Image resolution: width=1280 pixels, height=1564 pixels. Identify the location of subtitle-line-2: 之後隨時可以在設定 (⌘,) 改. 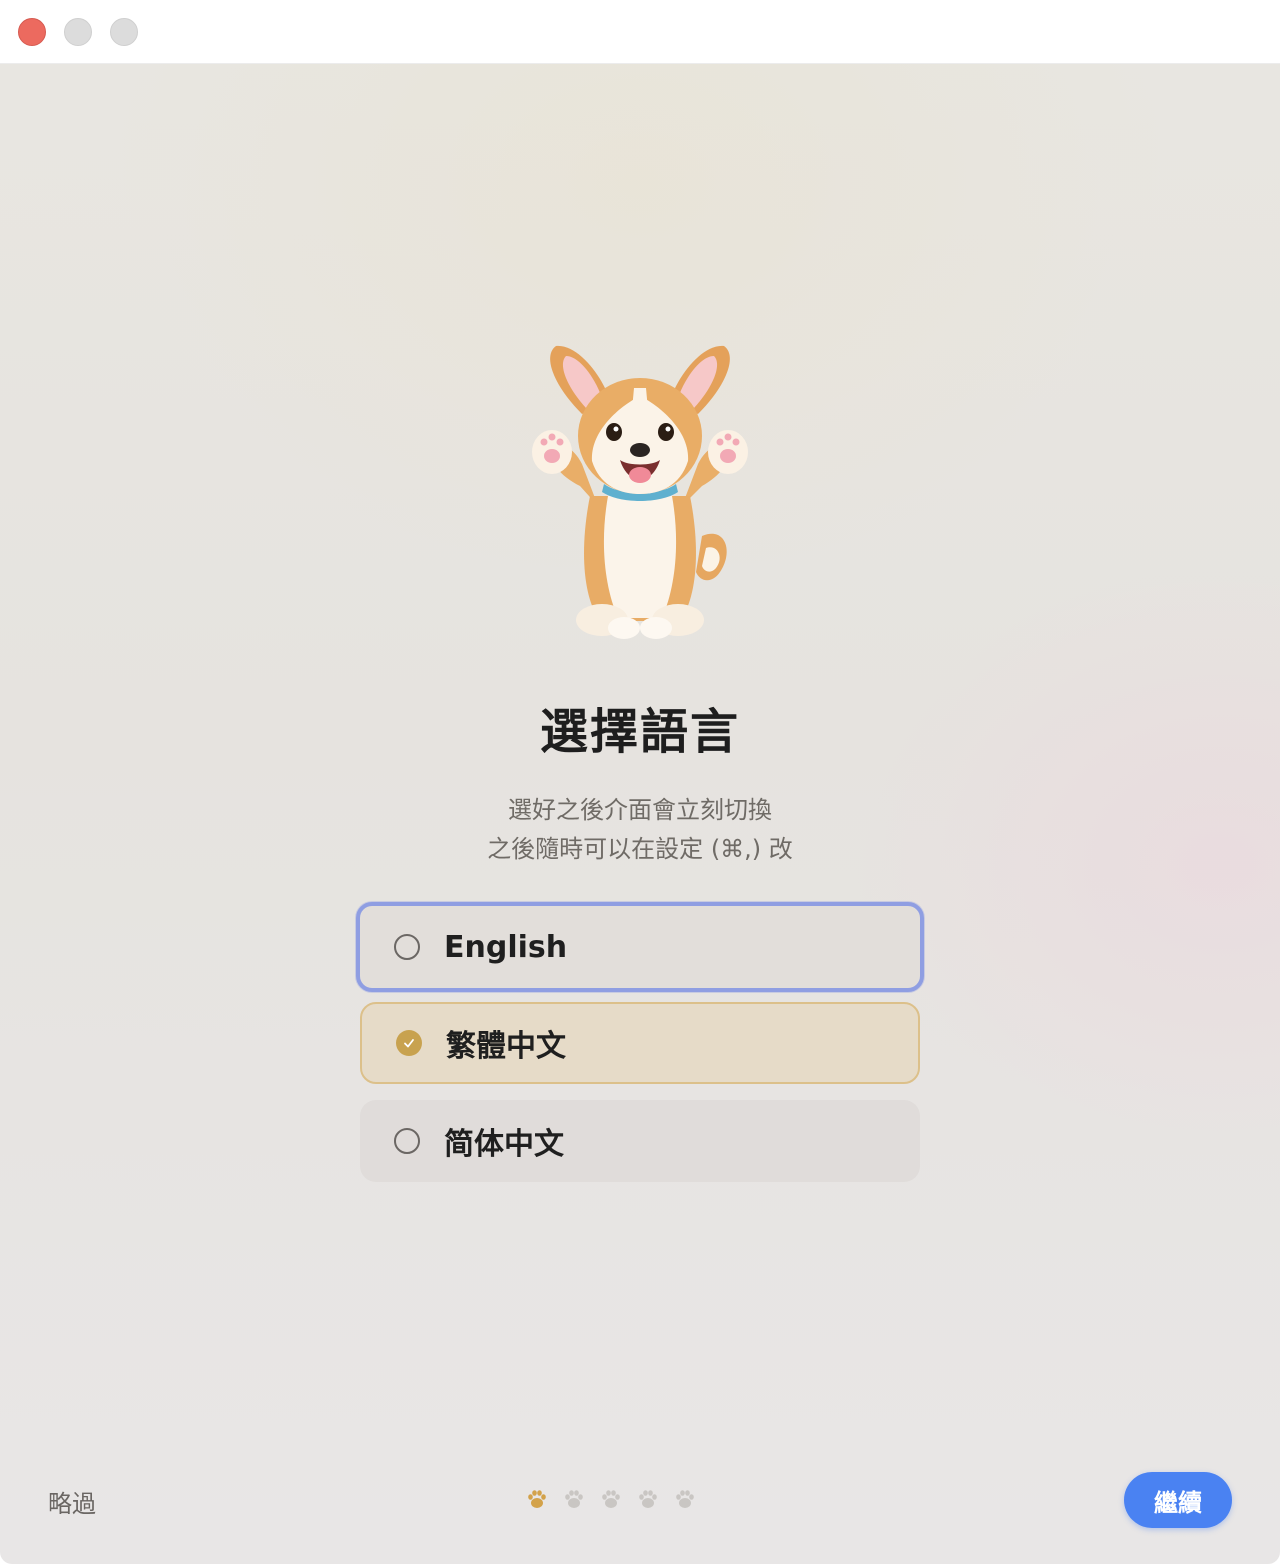
(640, 849).